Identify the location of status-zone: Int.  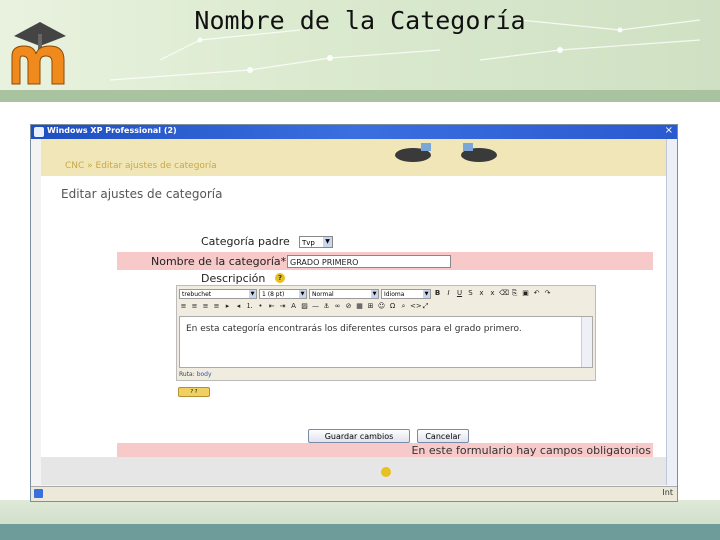
(667, 492).